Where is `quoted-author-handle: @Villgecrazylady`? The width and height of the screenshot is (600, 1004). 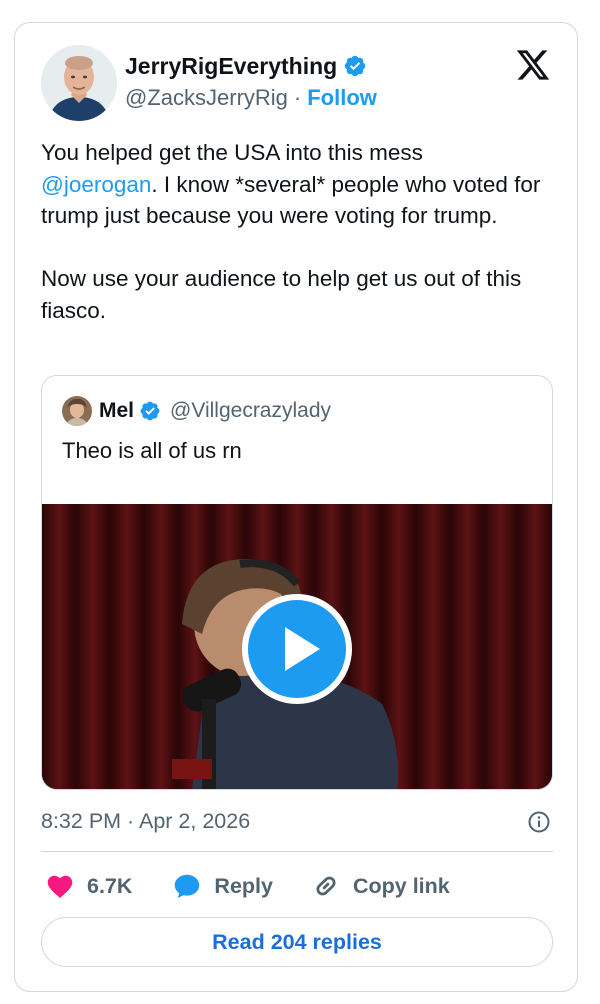
quoted-author-handle: @Villgecrazylady is located at coordinates (251, 410).